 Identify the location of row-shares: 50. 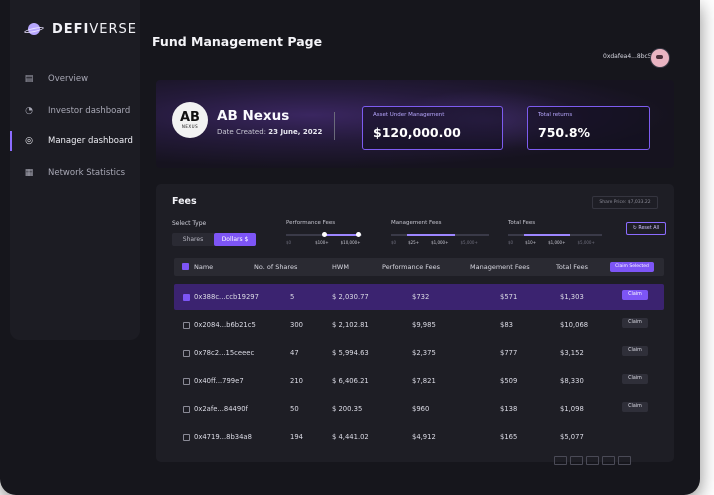
(294, 409).